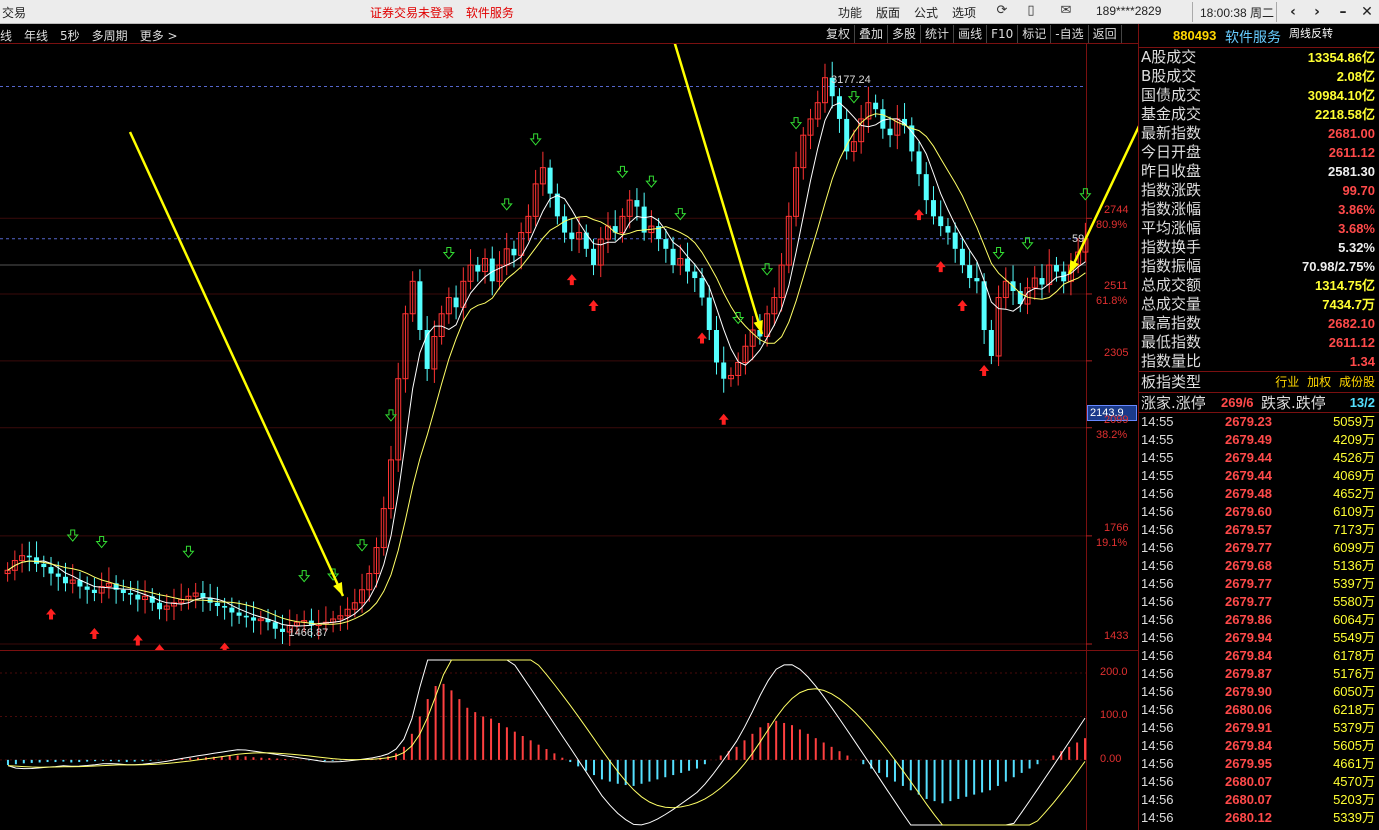  What do you see at coordinates (872, 34) in the screenshot?
I see `tool-overlay: 叠加` at bounding box center [872, 34].